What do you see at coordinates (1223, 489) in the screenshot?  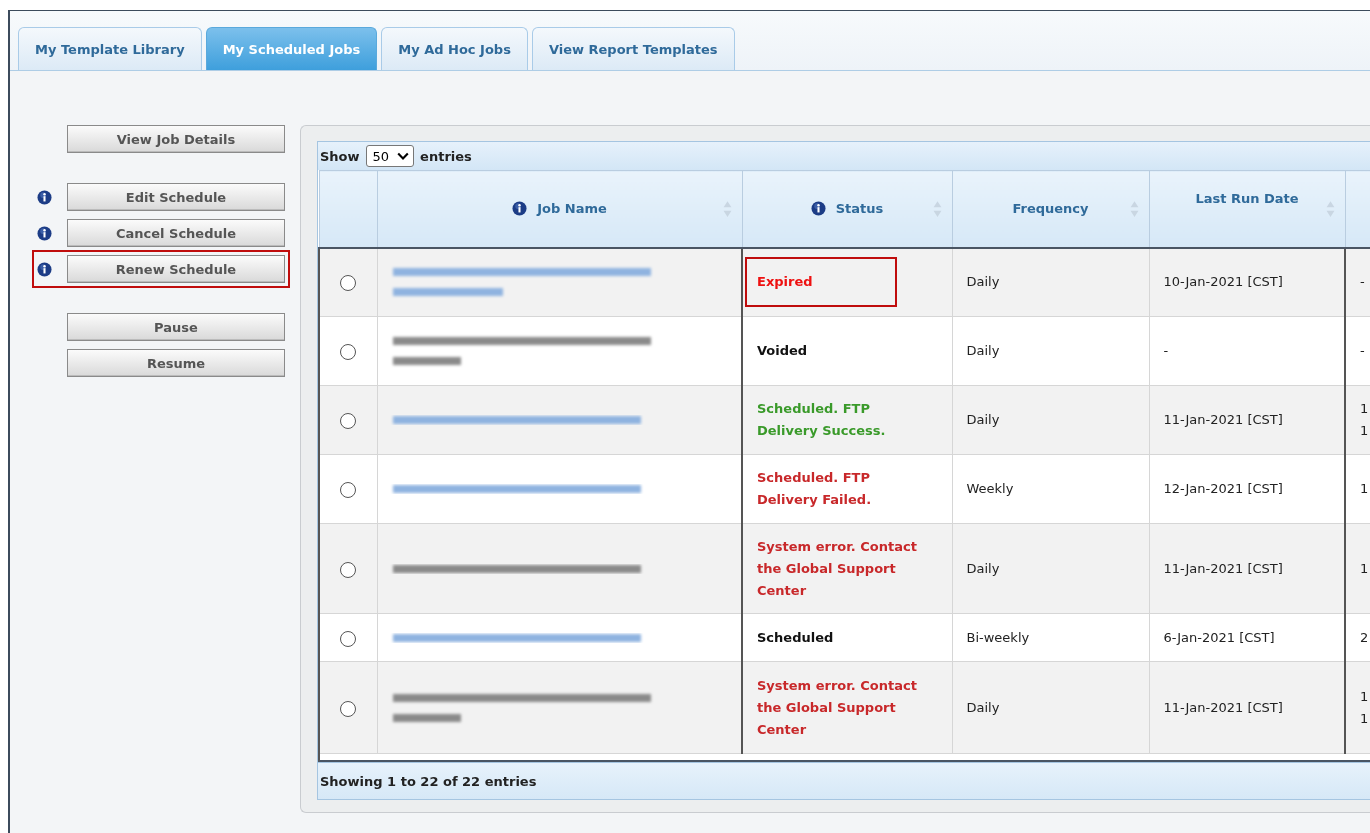 I see `table-cell-text: 12-Jan-2021 [CST]` at bounding box center [1223, 489].